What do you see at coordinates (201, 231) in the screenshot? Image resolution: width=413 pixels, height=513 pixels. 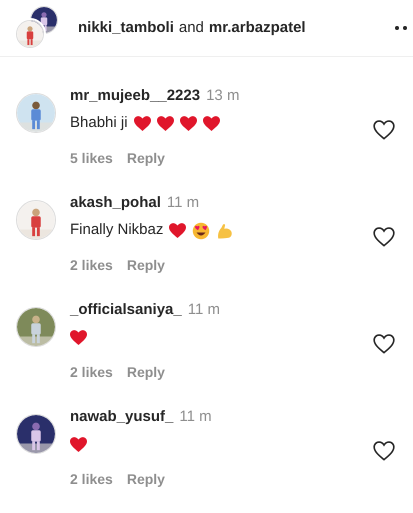 I see `heart-eyes-emoji-icon` at bounding box center [201, 231].